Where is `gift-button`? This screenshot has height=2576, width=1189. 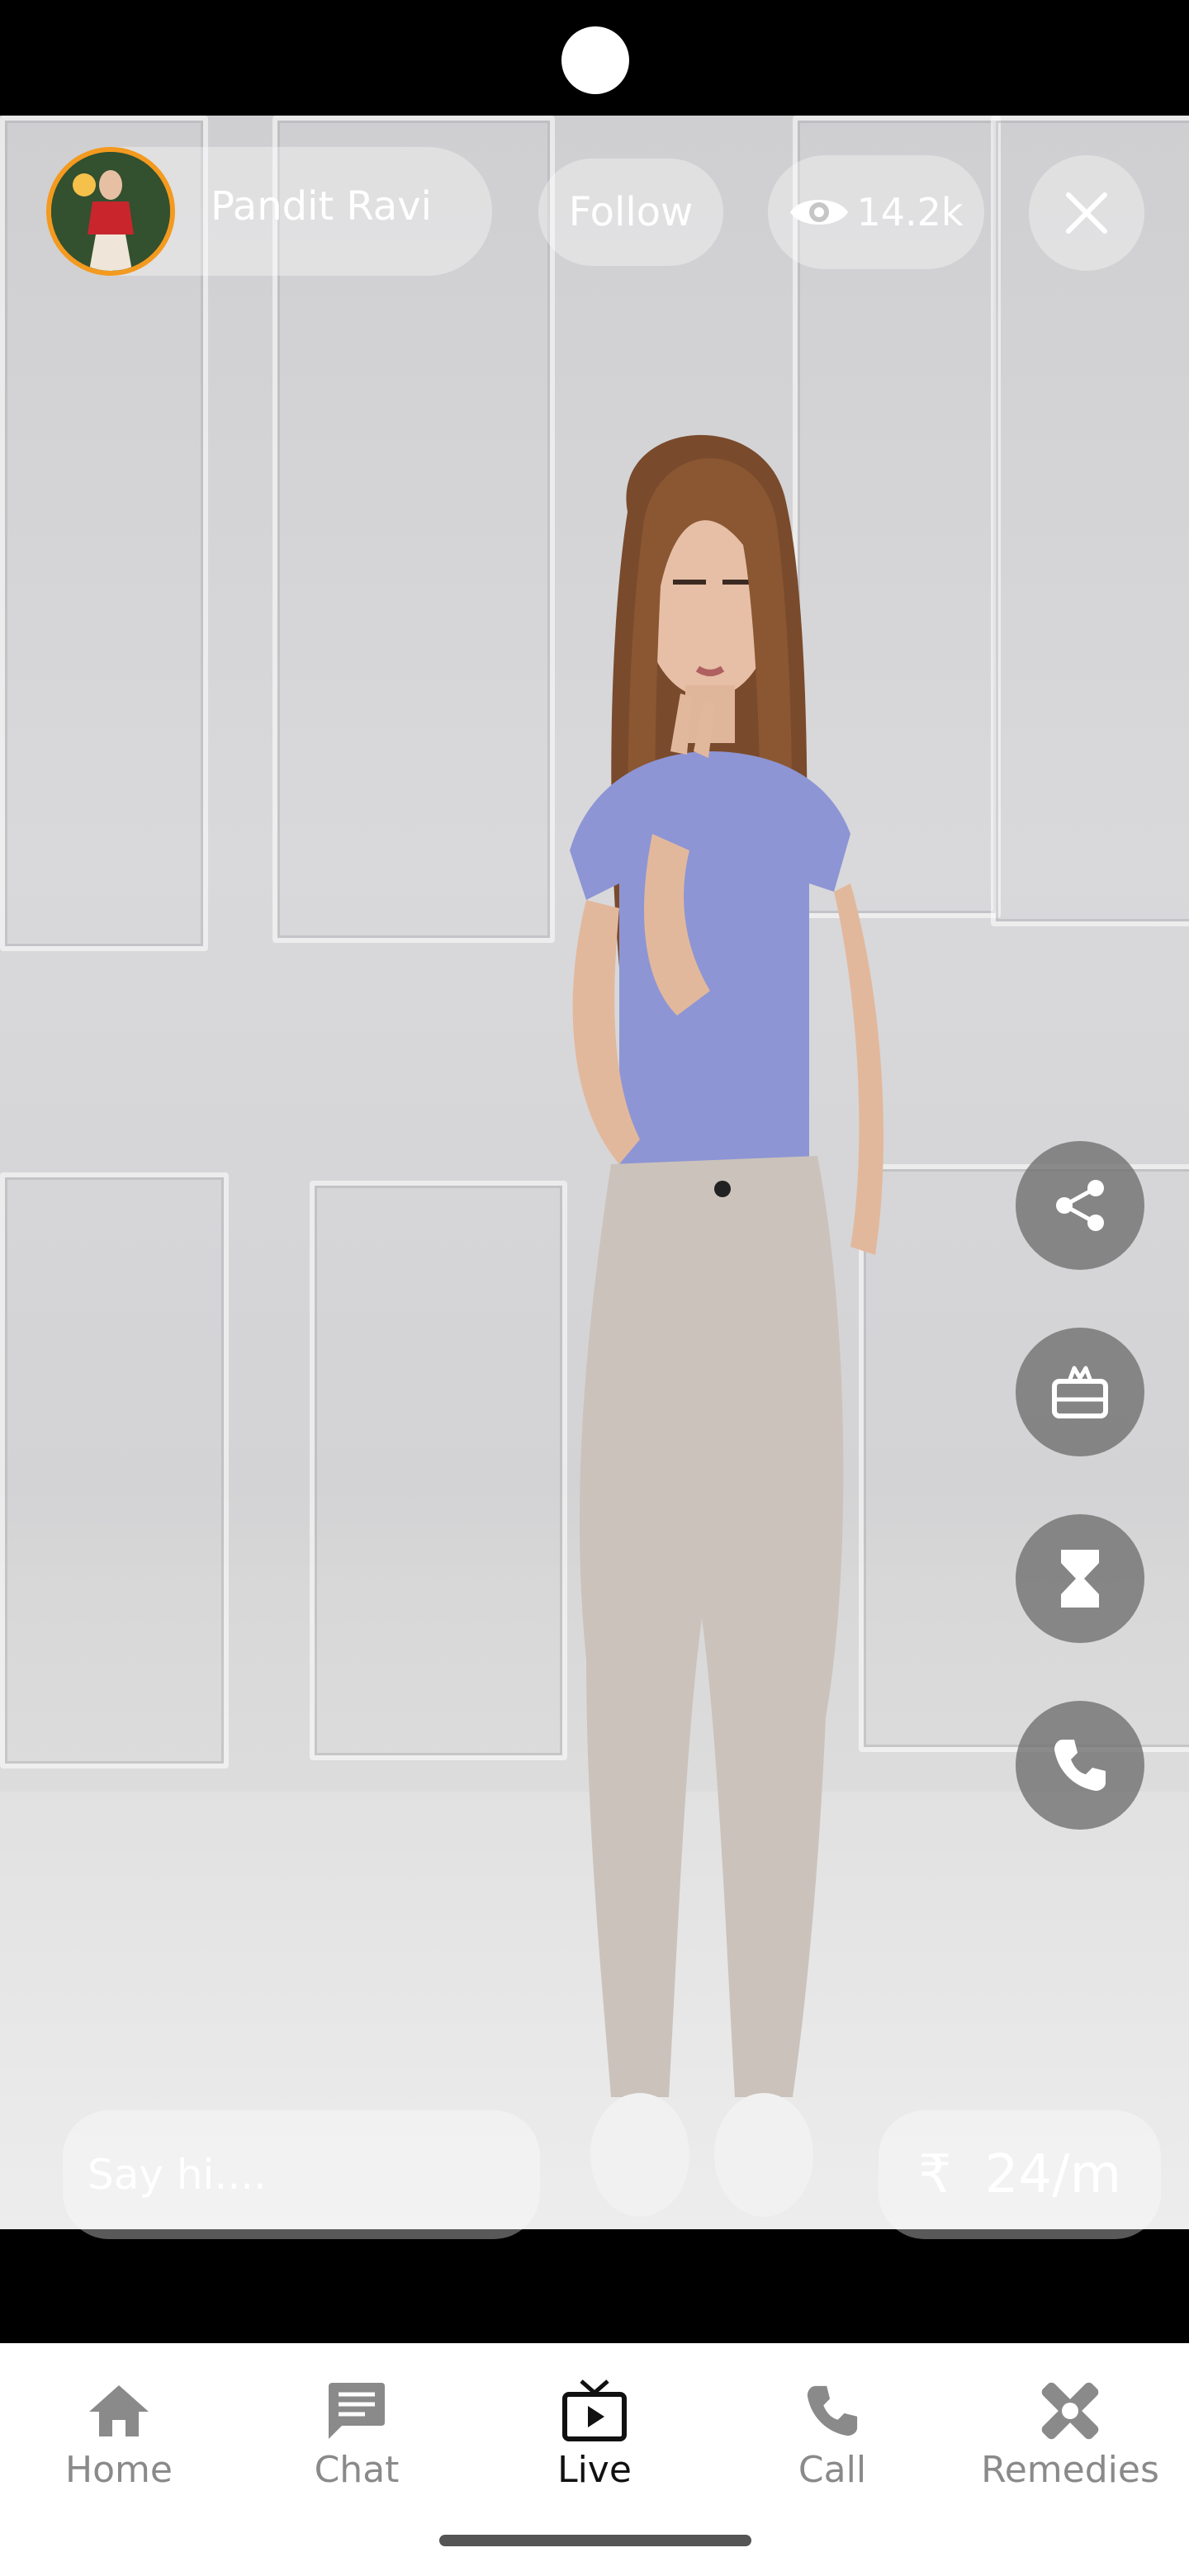
gift-button is located at coordinates (1080, 1392).